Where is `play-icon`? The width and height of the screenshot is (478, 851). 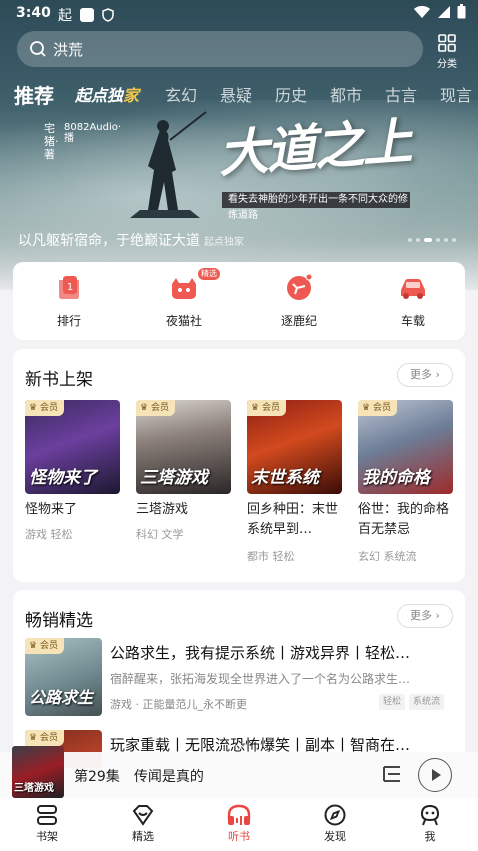
play-icon is located at coordinates (436, 774).